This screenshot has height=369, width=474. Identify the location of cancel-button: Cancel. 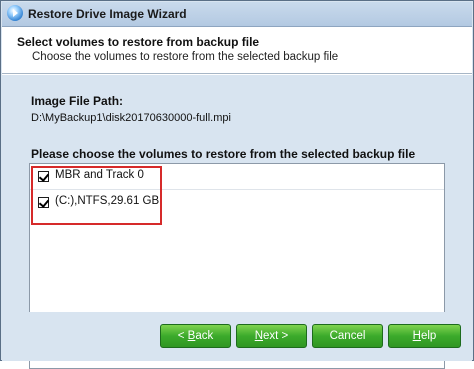
(347, 336).